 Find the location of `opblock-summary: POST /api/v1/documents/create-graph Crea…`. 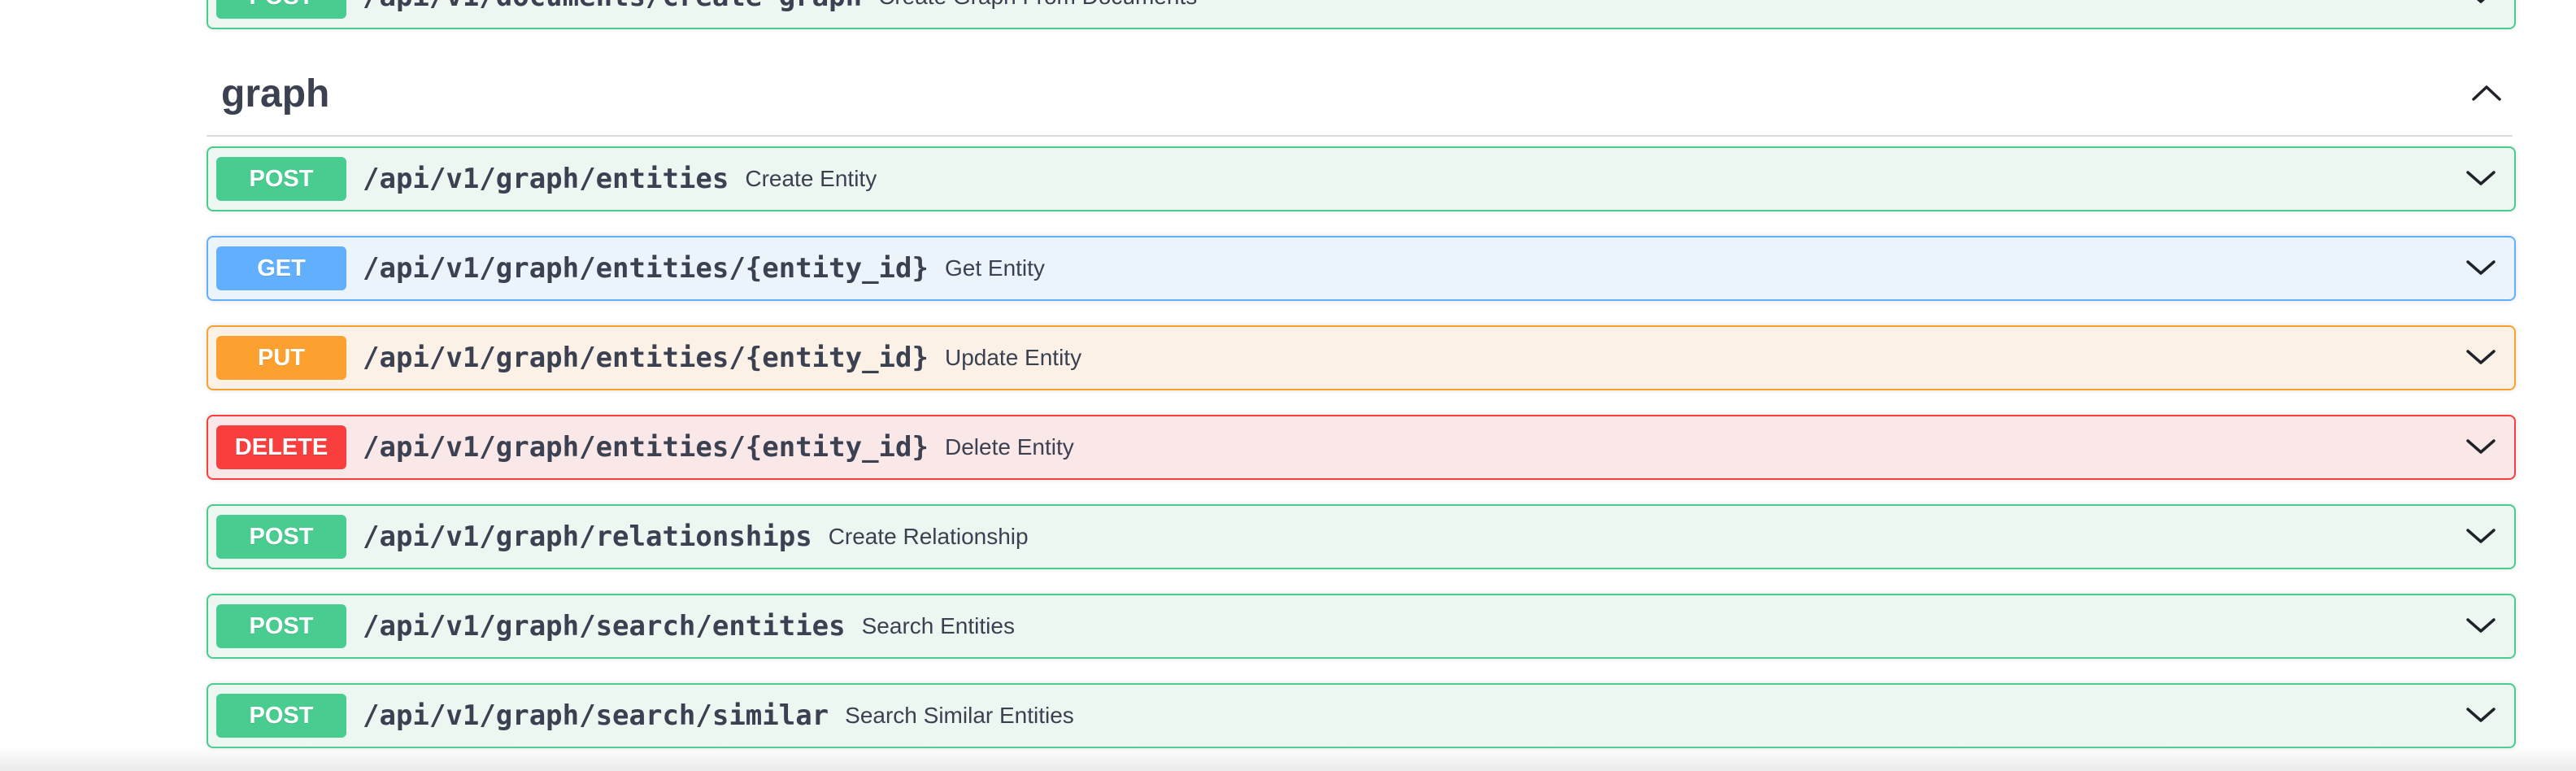

opblock-summary: POST /api/v1/documents/create-graph Crea… is located at coordinates (1361, 14).